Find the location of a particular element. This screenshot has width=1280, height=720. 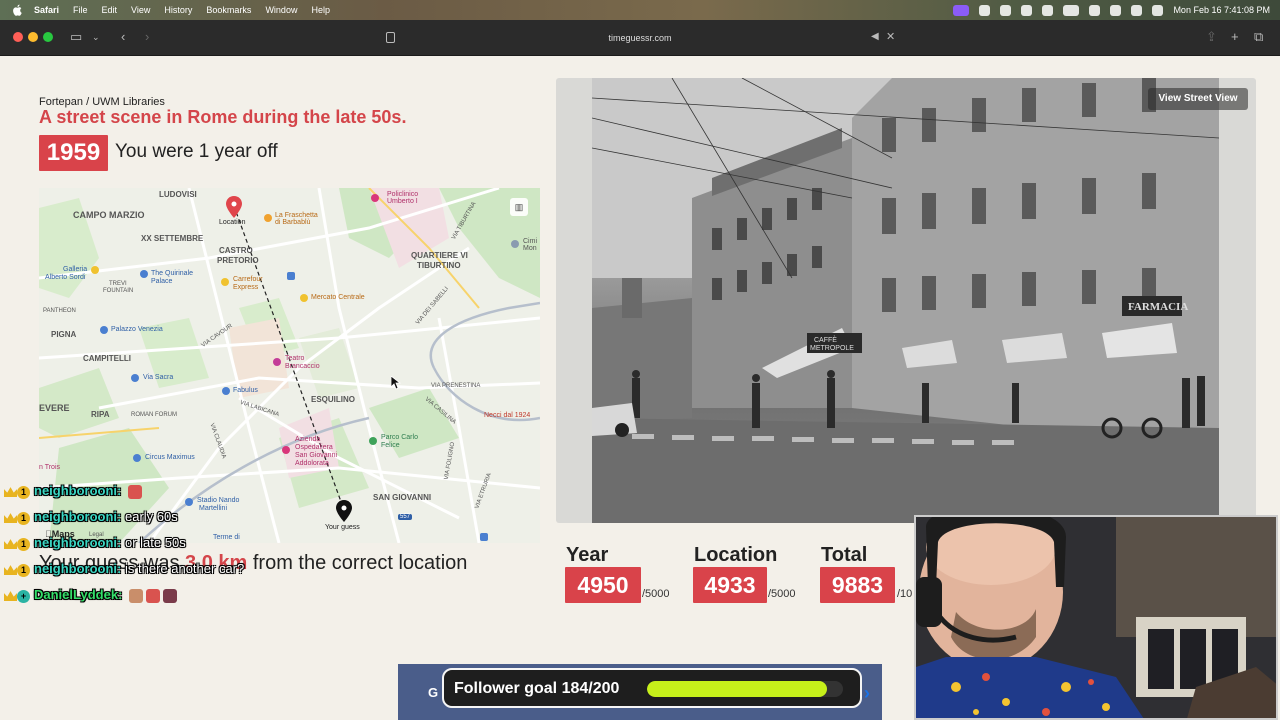

map-label-carrefour: Carrefour is located at coordinates (248, 279).